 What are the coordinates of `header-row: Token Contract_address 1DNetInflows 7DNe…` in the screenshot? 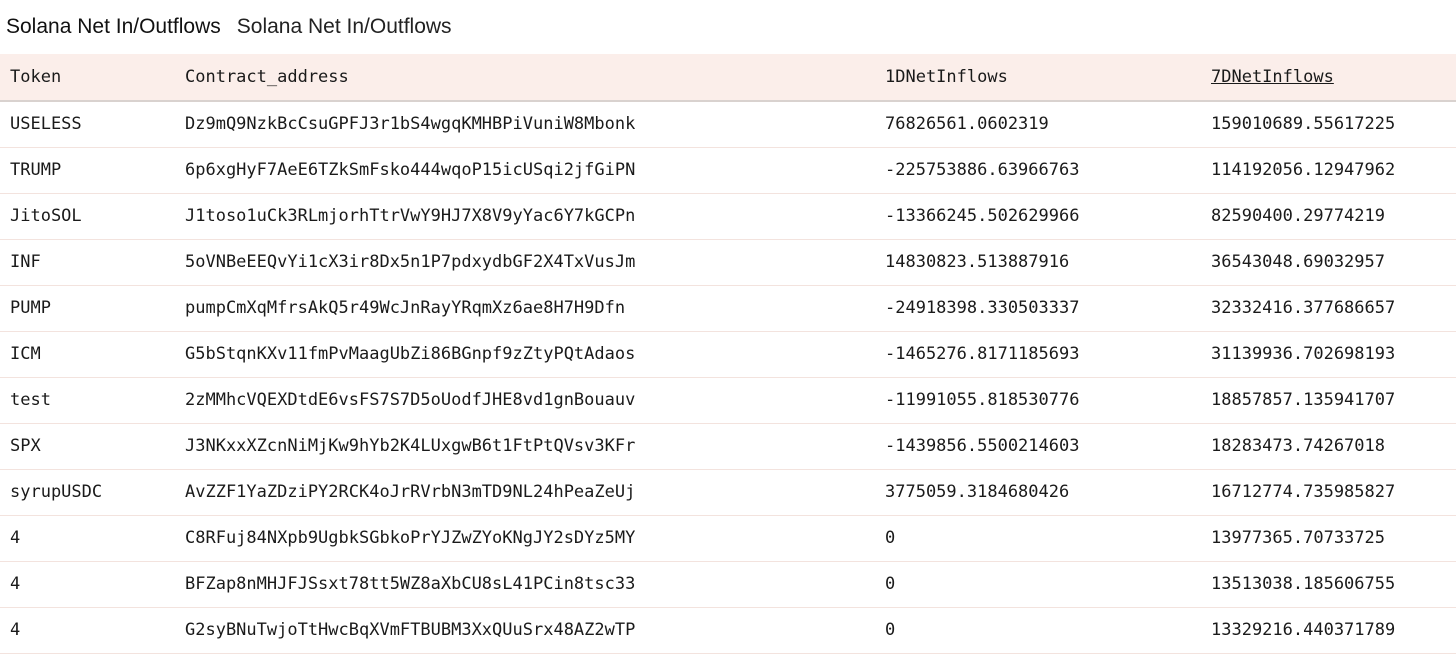 It's located at (728, 78).